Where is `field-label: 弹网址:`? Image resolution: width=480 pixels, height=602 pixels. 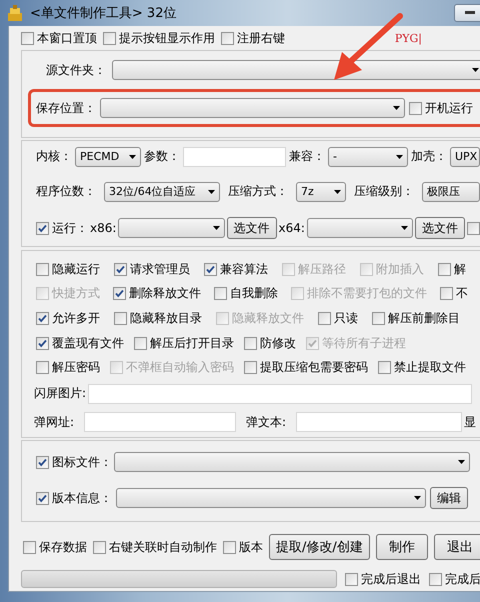 field-label: 弹网址: is located at coordinates (54, 422).